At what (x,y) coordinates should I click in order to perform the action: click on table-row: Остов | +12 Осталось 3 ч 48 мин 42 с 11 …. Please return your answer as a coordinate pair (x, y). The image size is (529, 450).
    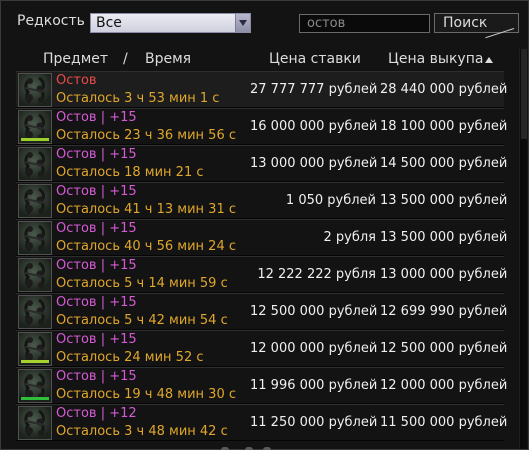
    Looking at the image, I should click on (262, 422).